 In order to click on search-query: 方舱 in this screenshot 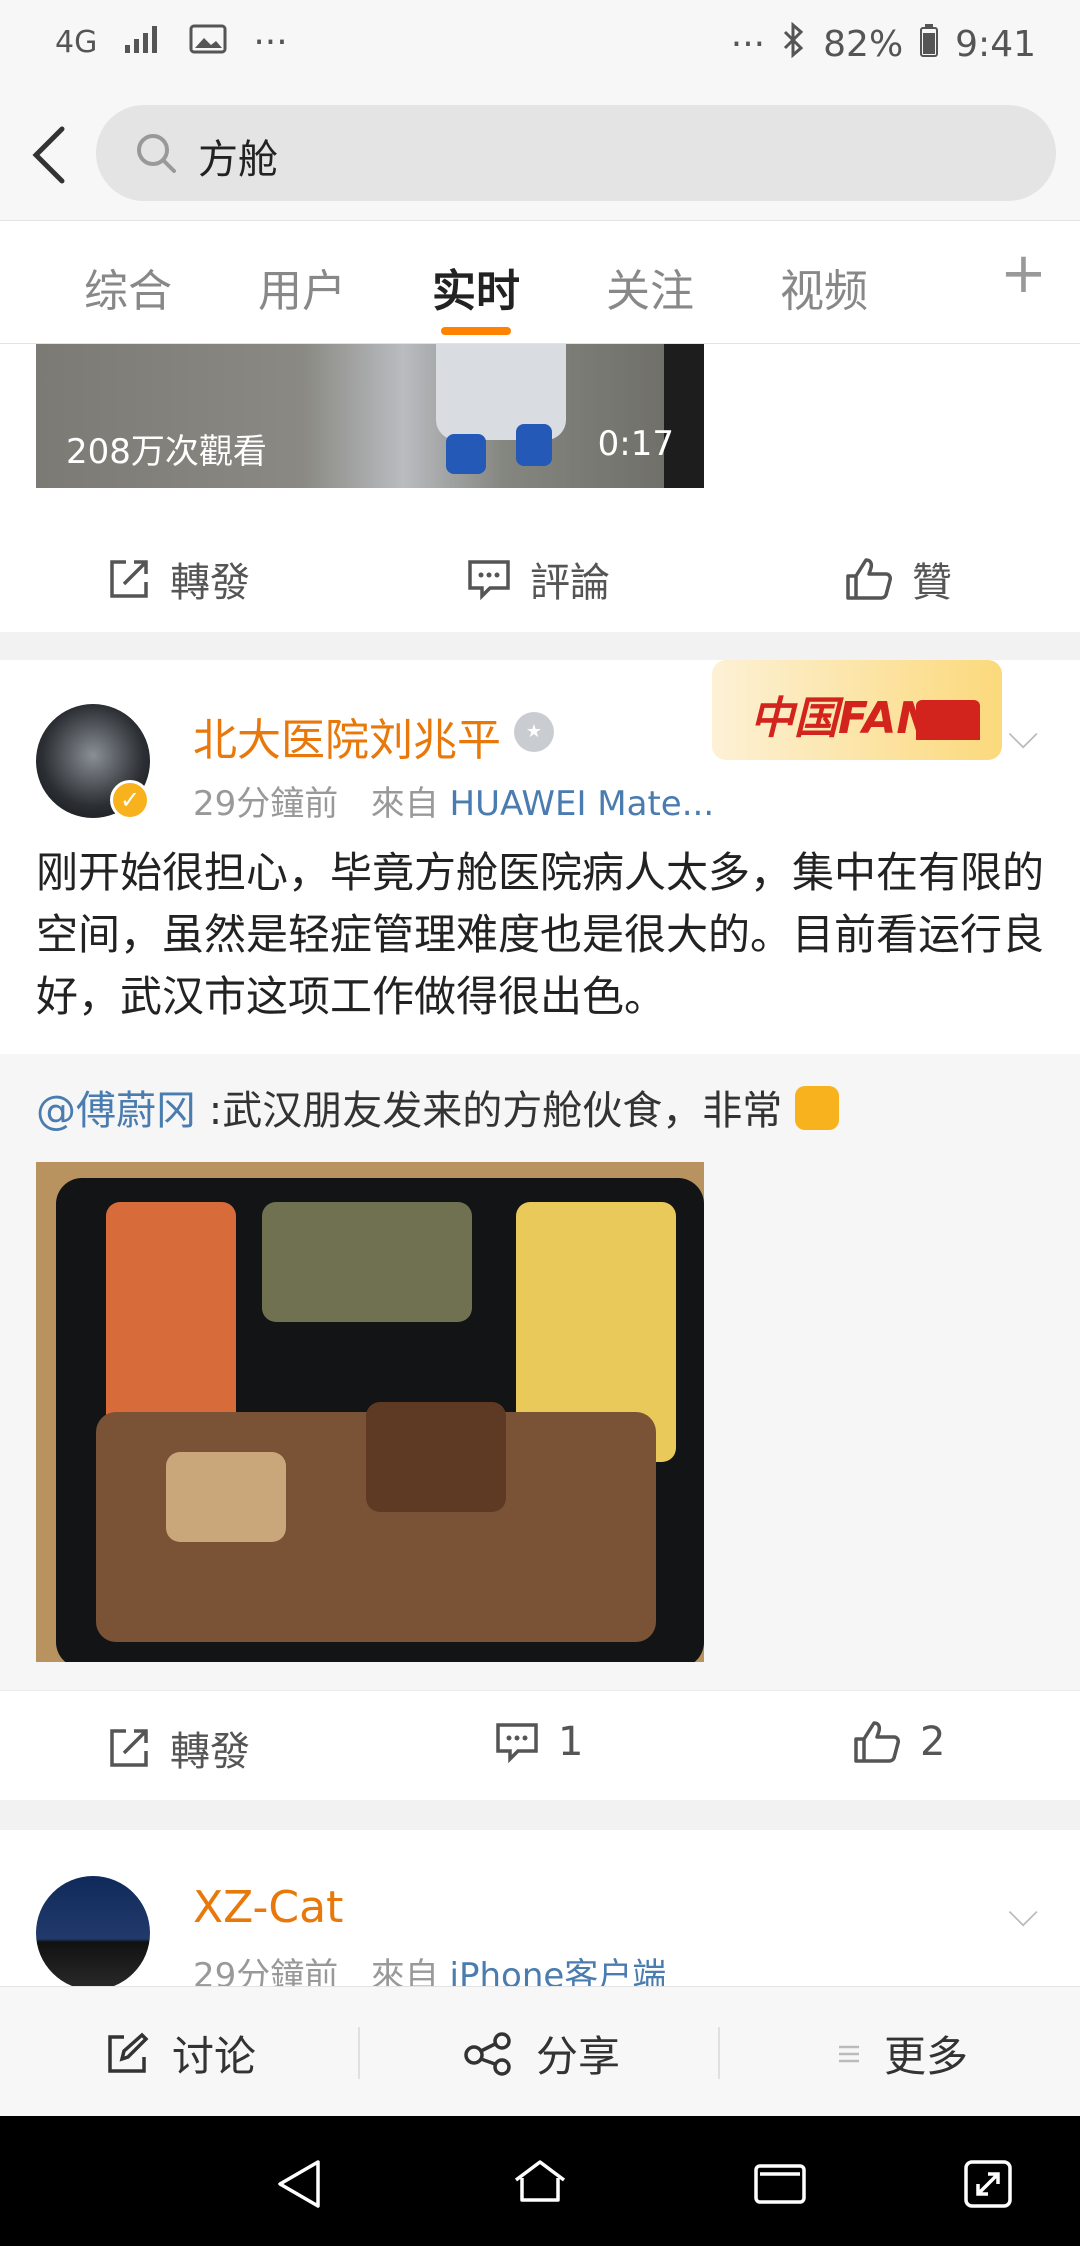, I will do `click(238, 160)`.